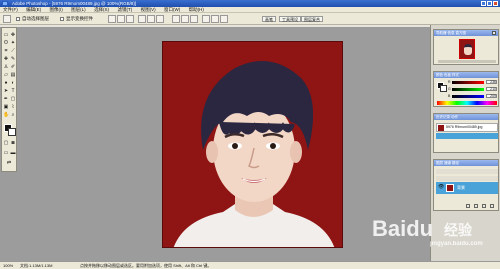  Describe the element at coordinates (13, 83) in the screenshot. I see `dodge-tool-icon: ◐` at that location.